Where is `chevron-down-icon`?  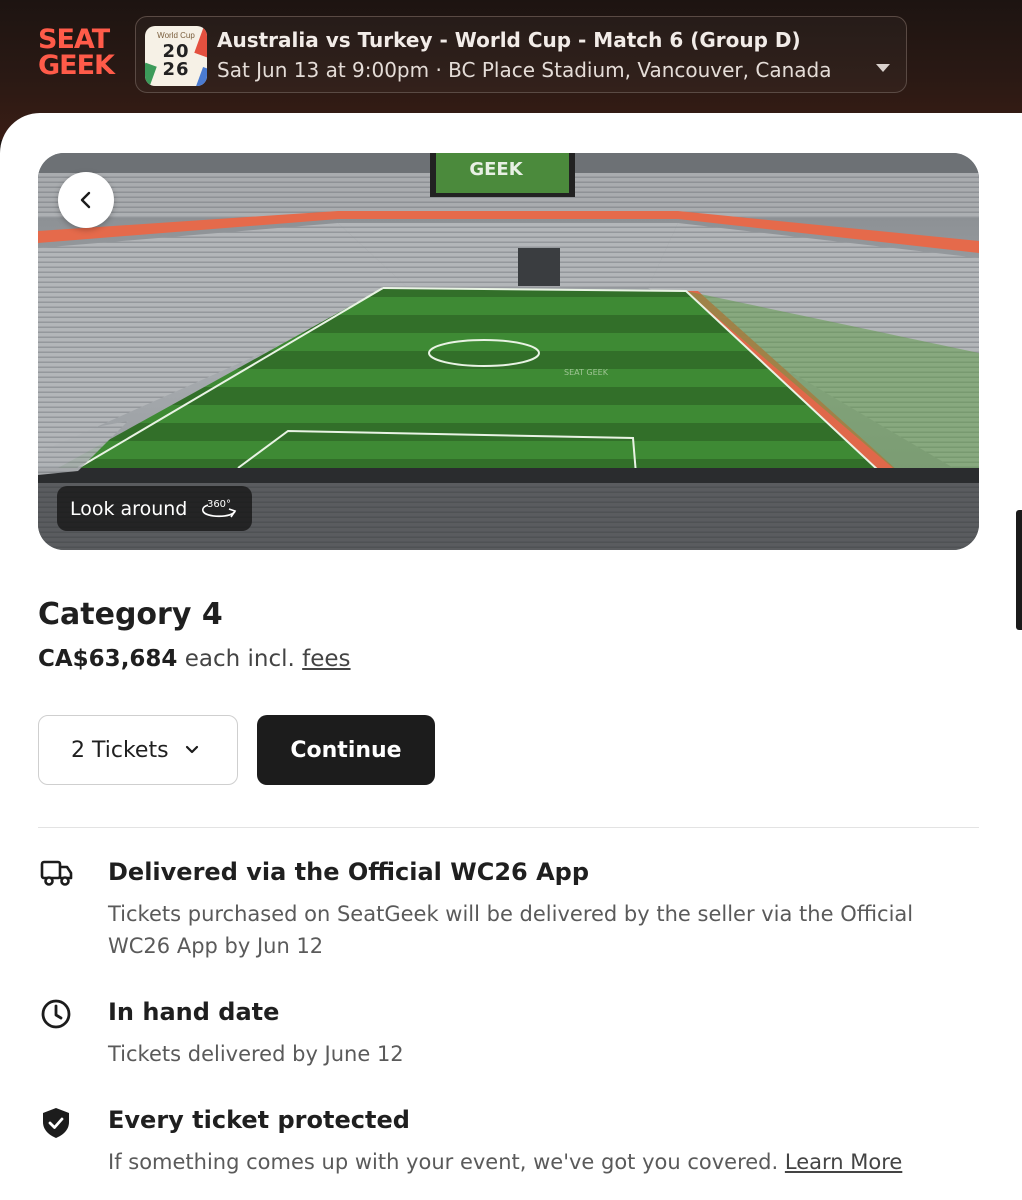 chevron-down-icon is located at coordinates (191, 749).